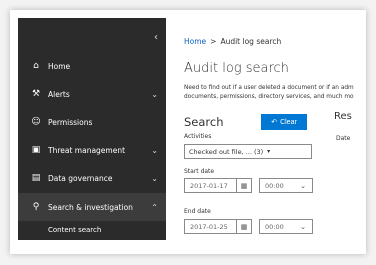 The image size is (376, 265). What do you see at coordinates (36, 66) in the screenshot?
I see `home-icon: ⌂` at bounding box center [36, 66].